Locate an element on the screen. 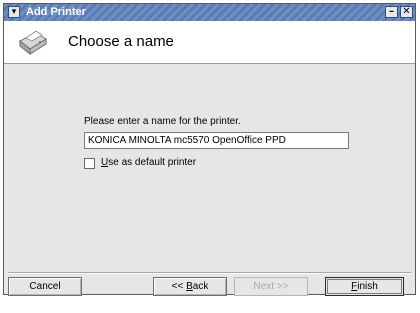 The image size is (420, 313). next-button: Next >> is located at coordinates (271, 286).